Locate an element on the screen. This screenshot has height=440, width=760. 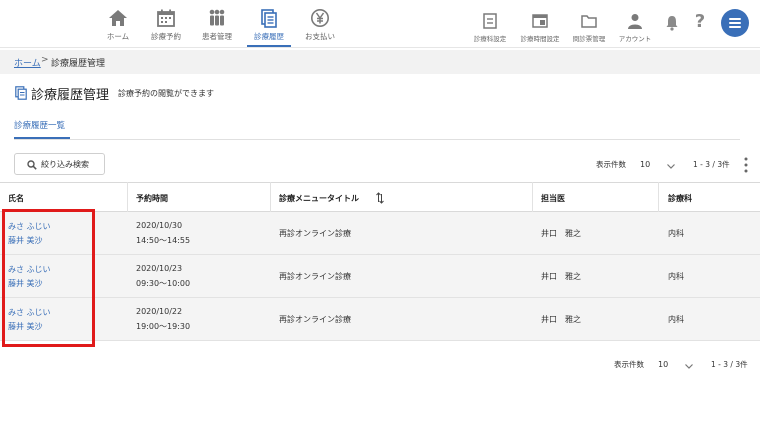
filter-search-button: 絞り込み検索 is located at coordinates (59, 164).